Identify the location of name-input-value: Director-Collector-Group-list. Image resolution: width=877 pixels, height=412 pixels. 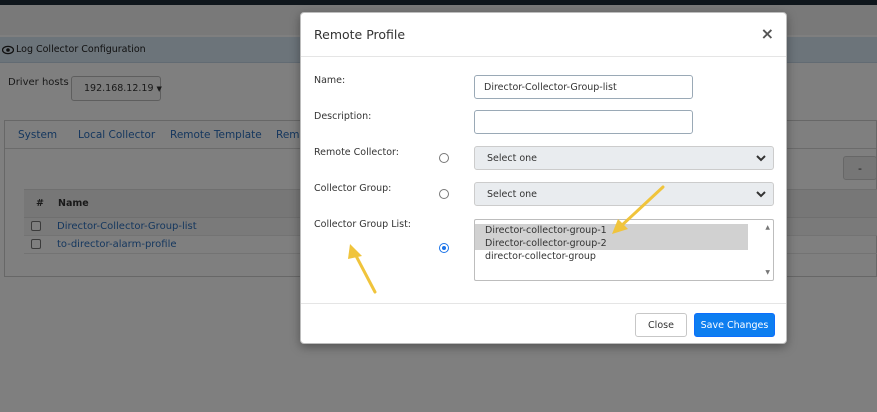
(550, 87).